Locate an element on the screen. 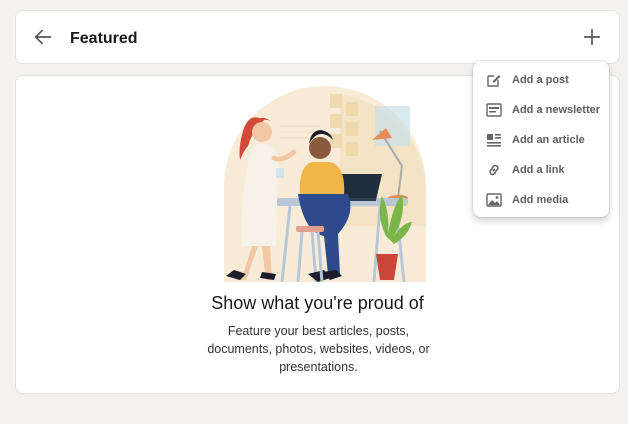 The image size is (628, 424). menu-item-add-newsletter: Add a newsletter is located at coordinates (541, 110).